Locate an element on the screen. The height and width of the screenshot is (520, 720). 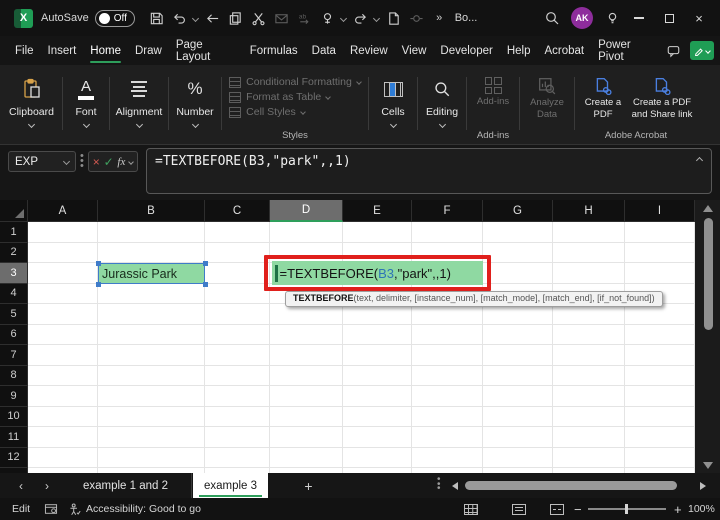
scroll-down-icon is located at coordinates (708, 465).